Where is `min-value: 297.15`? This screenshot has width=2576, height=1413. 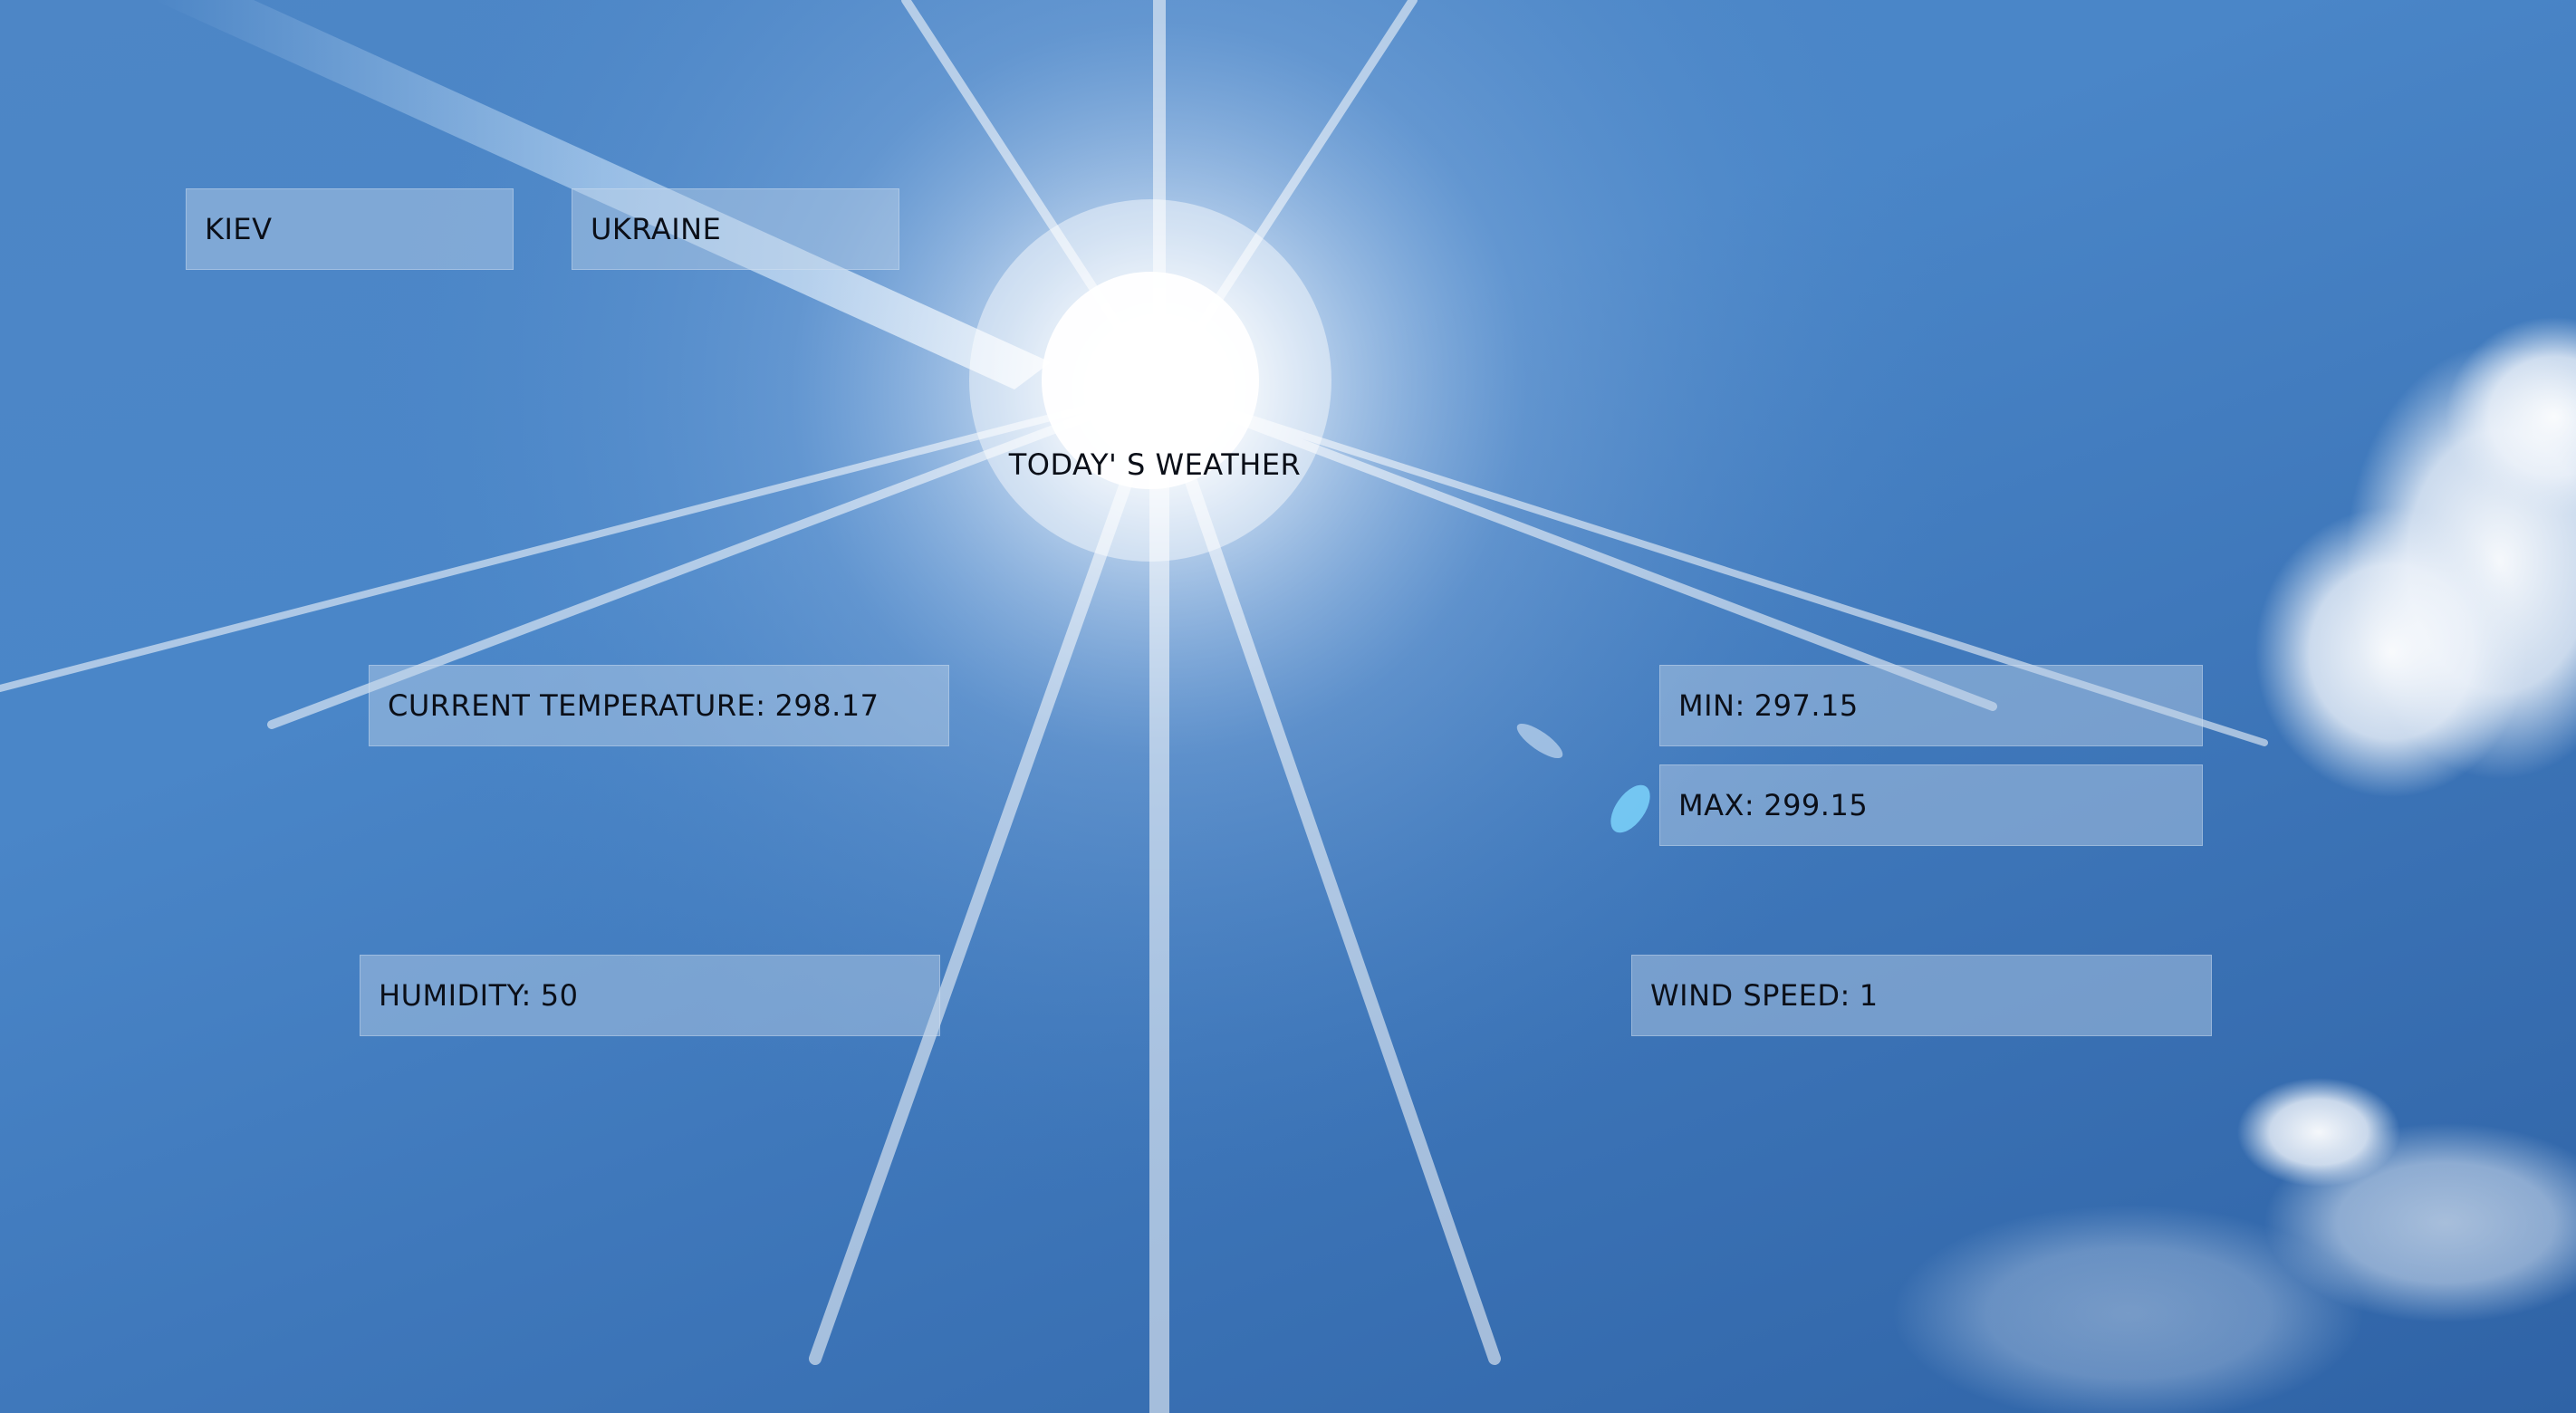
min-value: 297.15 is located at coordinates (1806, 705).